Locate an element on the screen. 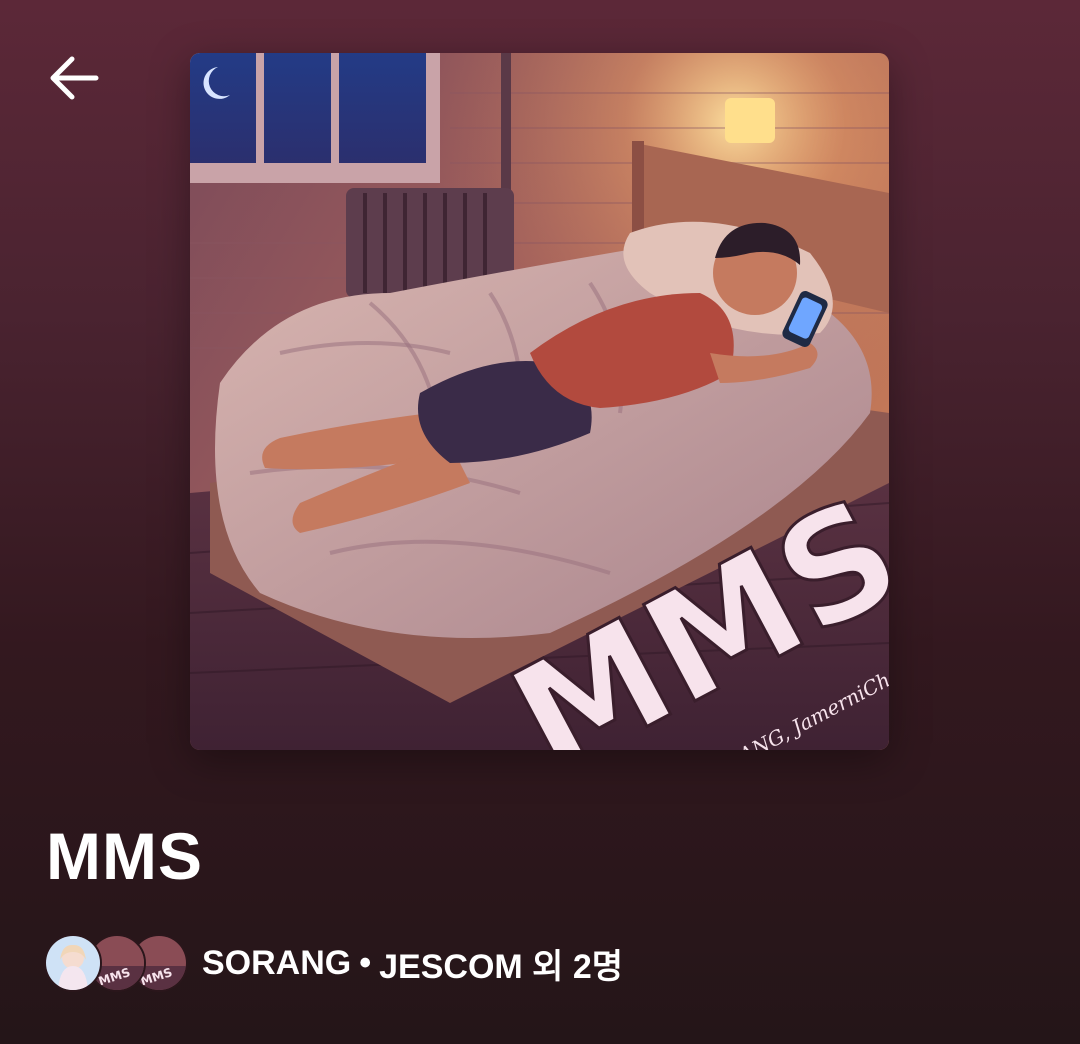 The height and width of the screenshot is (1044, 1080). avatar-sorang is located at coordinates (73, 963).